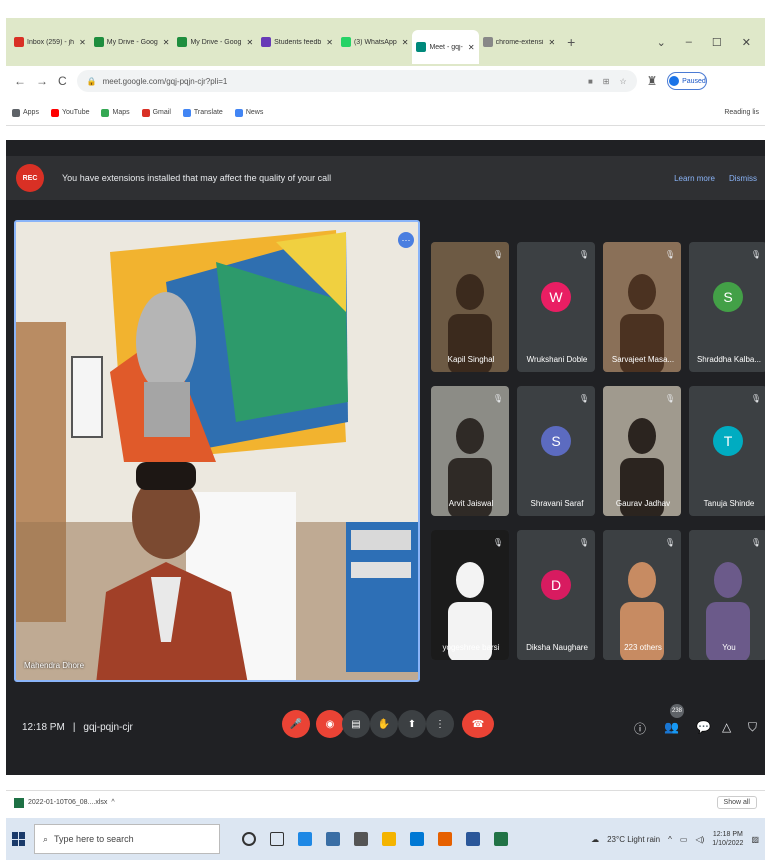 The width and height of the screenshot is (765, 860). What do you see at coordinates (746, 42) in the screenshot?
I see `close-window-icon: ✕` at bounding box center [746, 42].